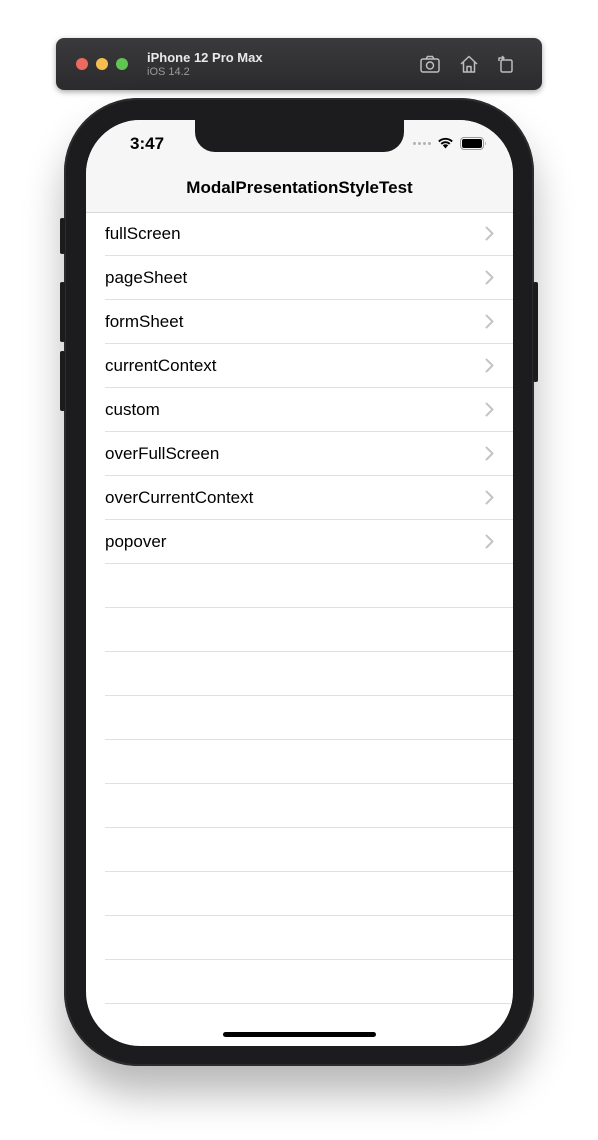 The height and width of the screenshot is (1140, 598). What do you see at coordinates (299, 234) in the screenshot?
I see `list-item: fullScreen` at bounding box center [299, 234].